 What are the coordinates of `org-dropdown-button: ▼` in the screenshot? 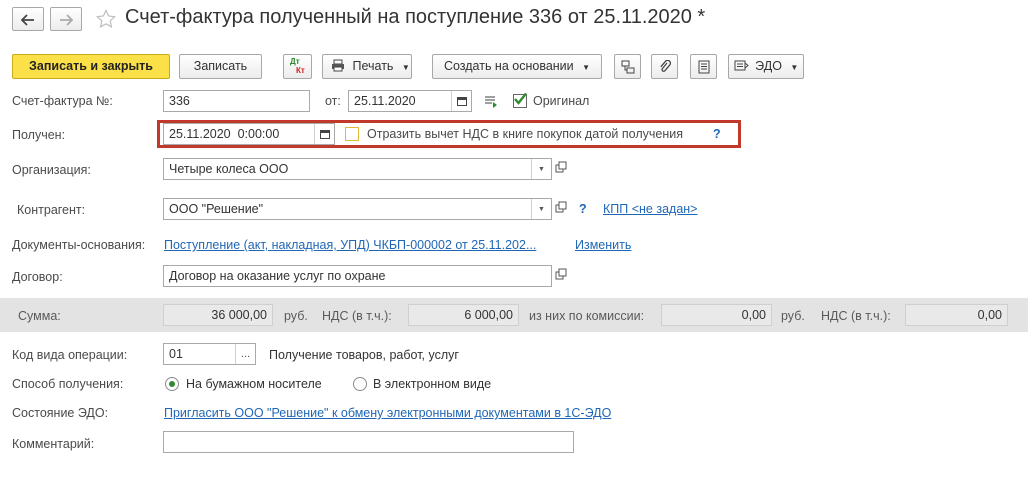 It's located at (541, 169).